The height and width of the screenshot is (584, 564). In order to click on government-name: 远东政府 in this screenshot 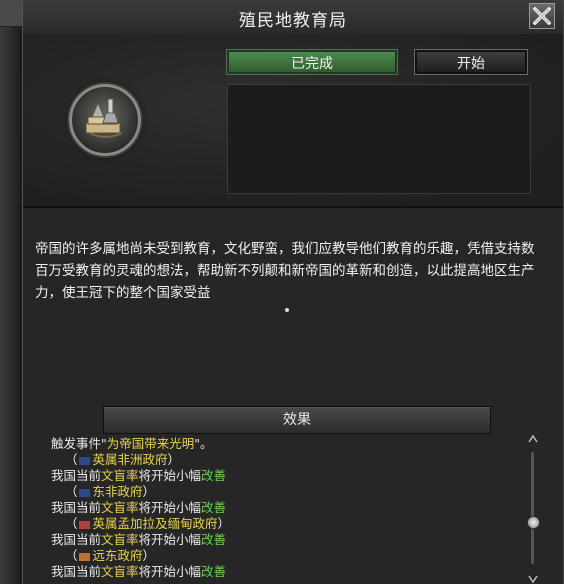, I will do `click(118, 555)`.